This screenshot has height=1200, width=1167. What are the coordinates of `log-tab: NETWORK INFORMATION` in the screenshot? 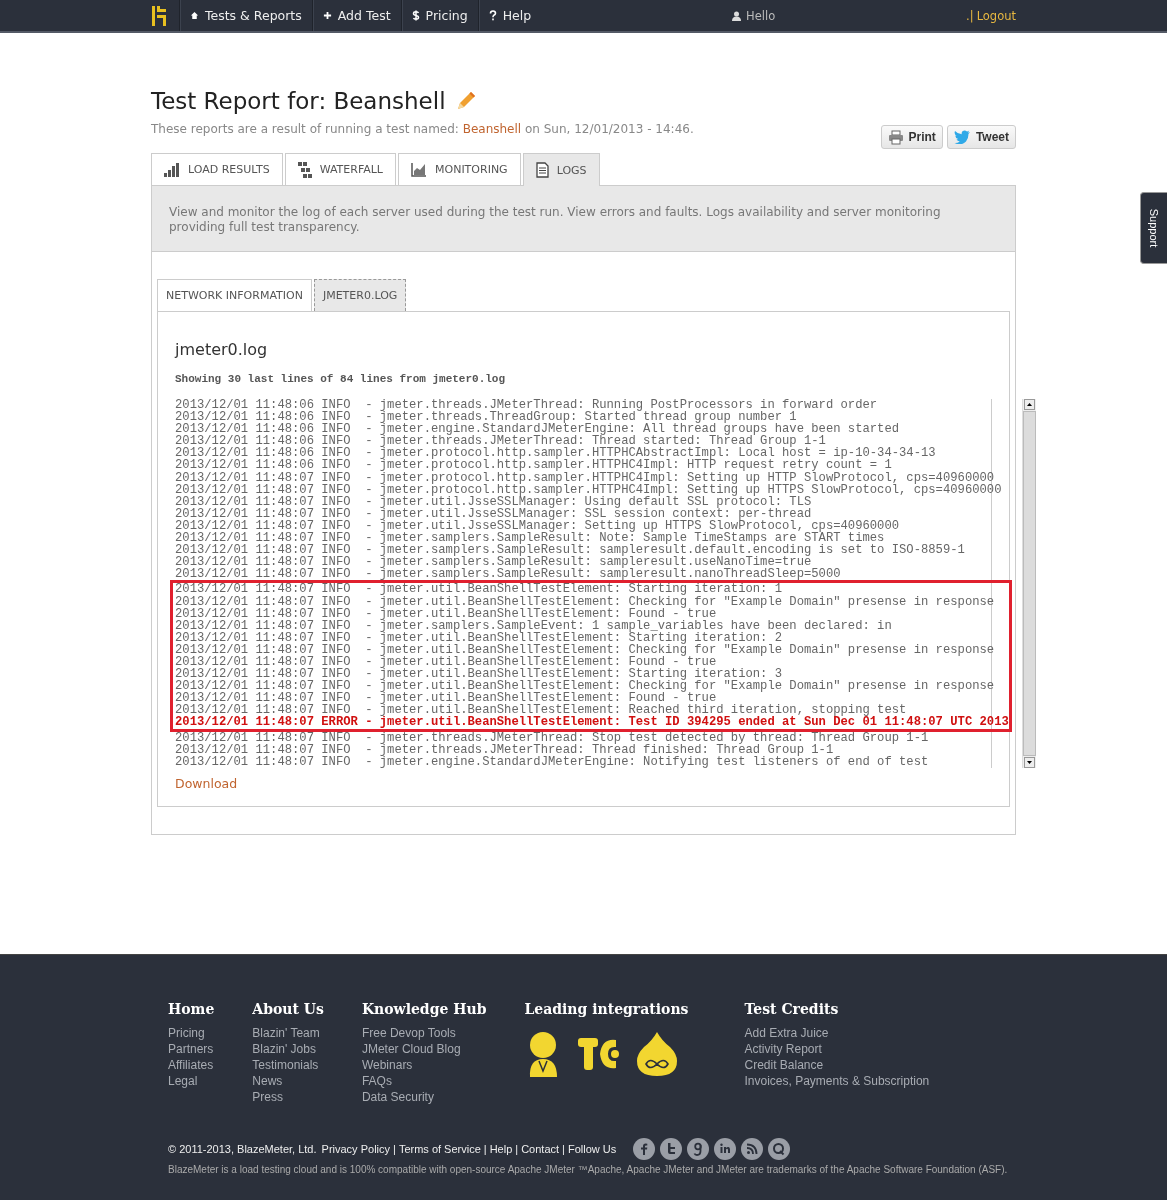 It's located at (234, 295).